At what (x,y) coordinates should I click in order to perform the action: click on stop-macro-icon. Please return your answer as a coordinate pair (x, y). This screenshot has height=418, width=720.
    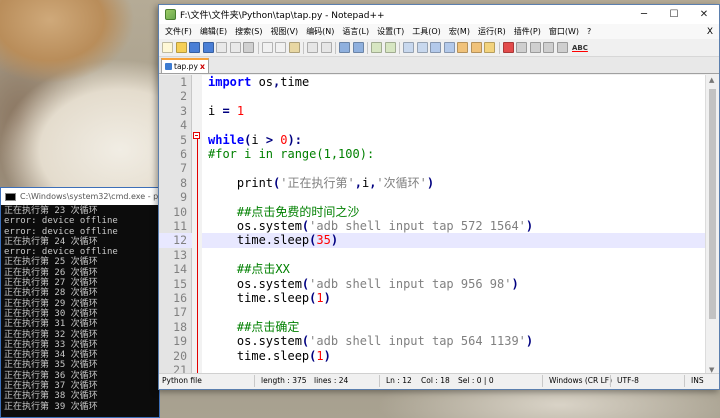
    Looking at the image, I should click on (521, 47).